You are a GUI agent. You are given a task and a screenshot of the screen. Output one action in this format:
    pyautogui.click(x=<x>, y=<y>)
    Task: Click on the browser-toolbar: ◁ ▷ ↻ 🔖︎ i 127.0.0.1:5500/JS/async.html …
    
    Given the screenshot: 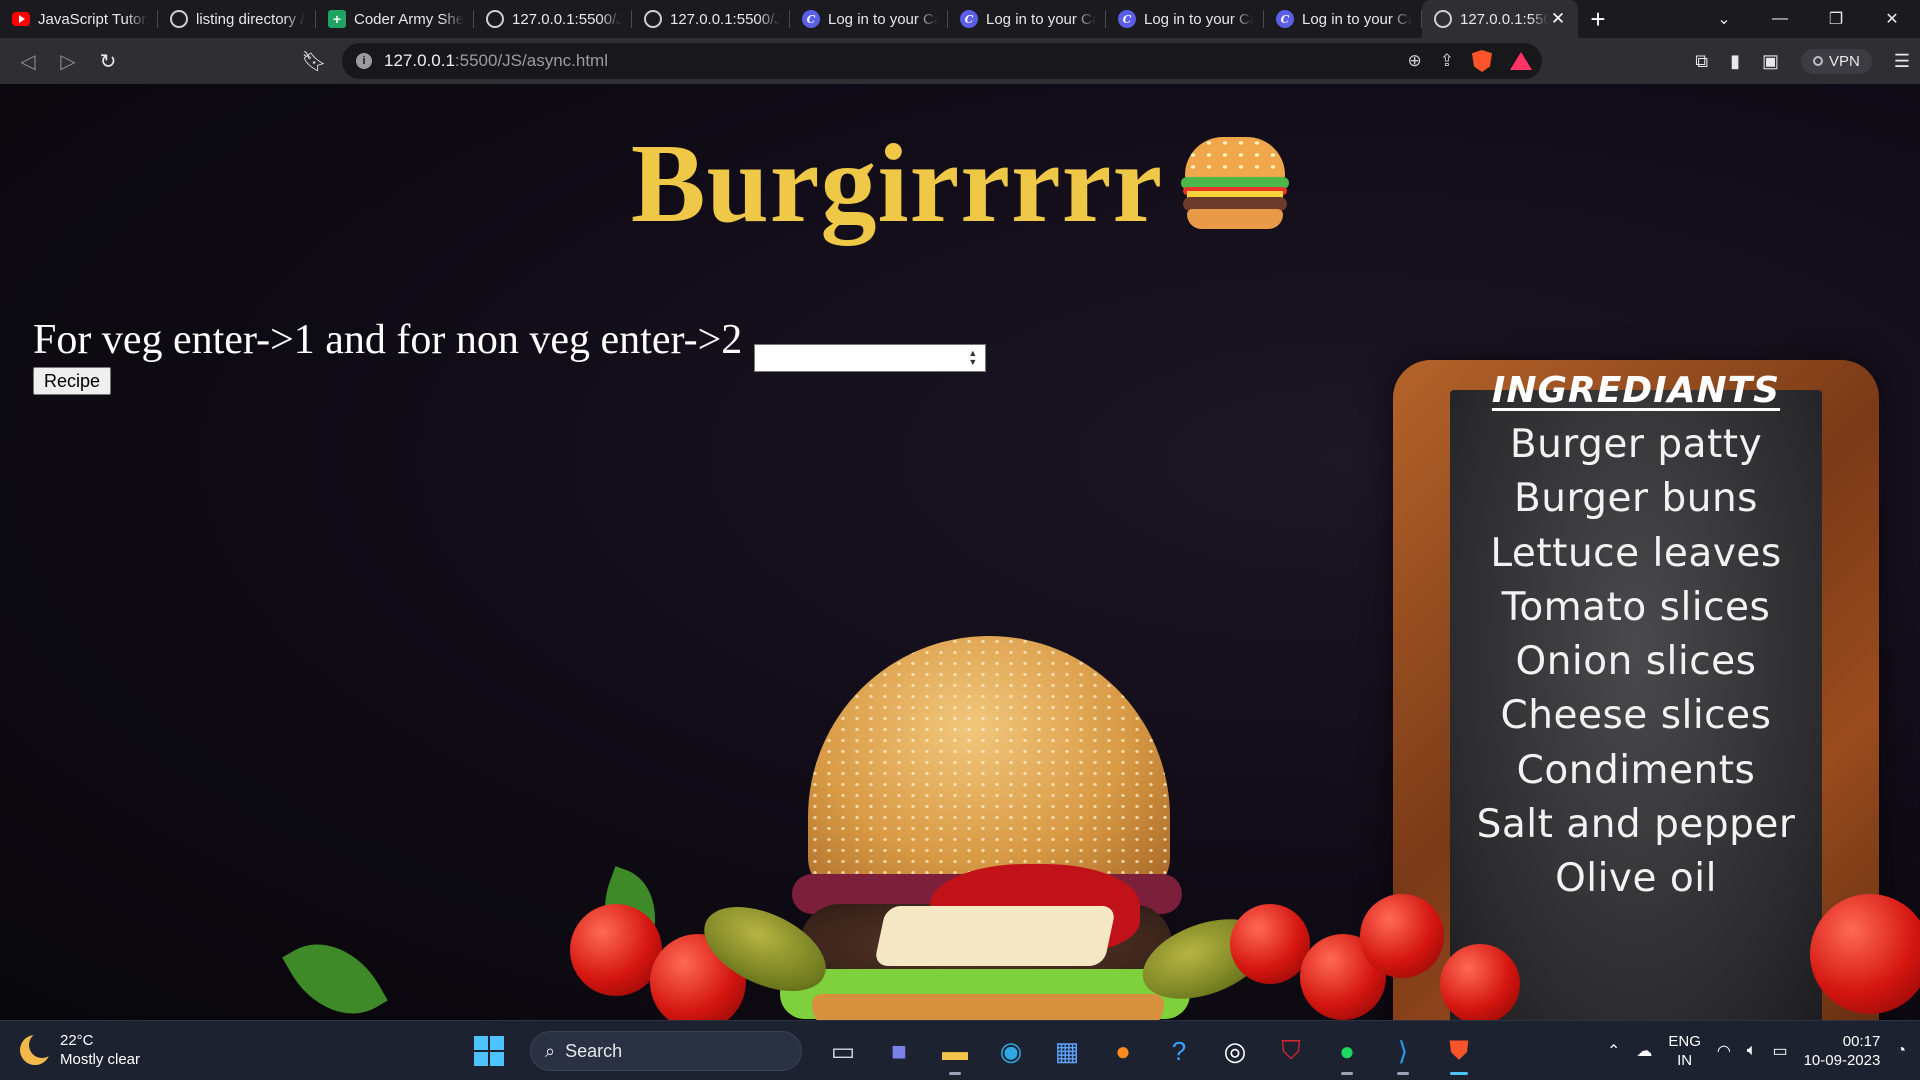 What is the action you would take?
    pyautogui.click(x=960, y=61)
    